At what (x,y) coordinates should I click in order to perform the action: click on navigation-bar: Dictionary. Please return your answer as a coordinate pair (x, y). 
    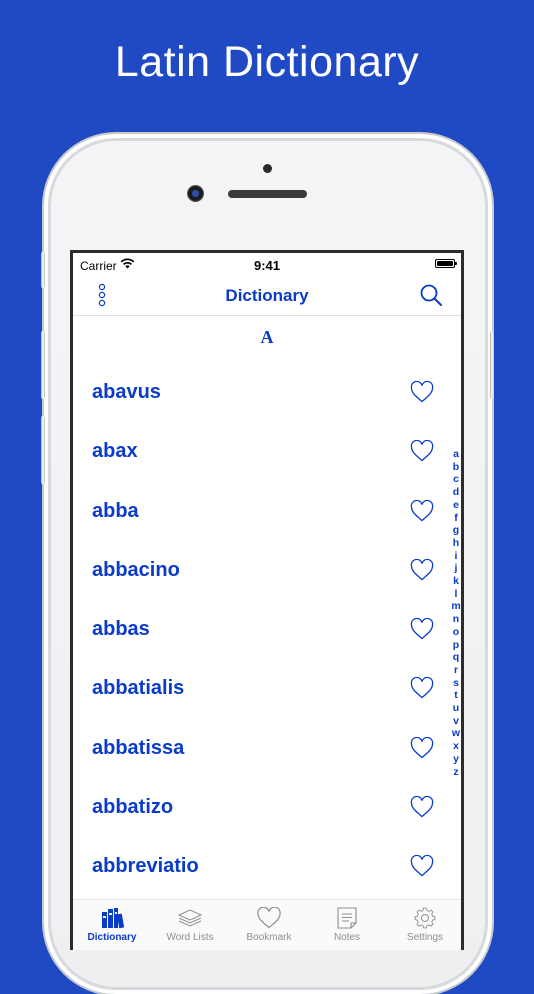
    Looking at the image, I should click on (267, 296).